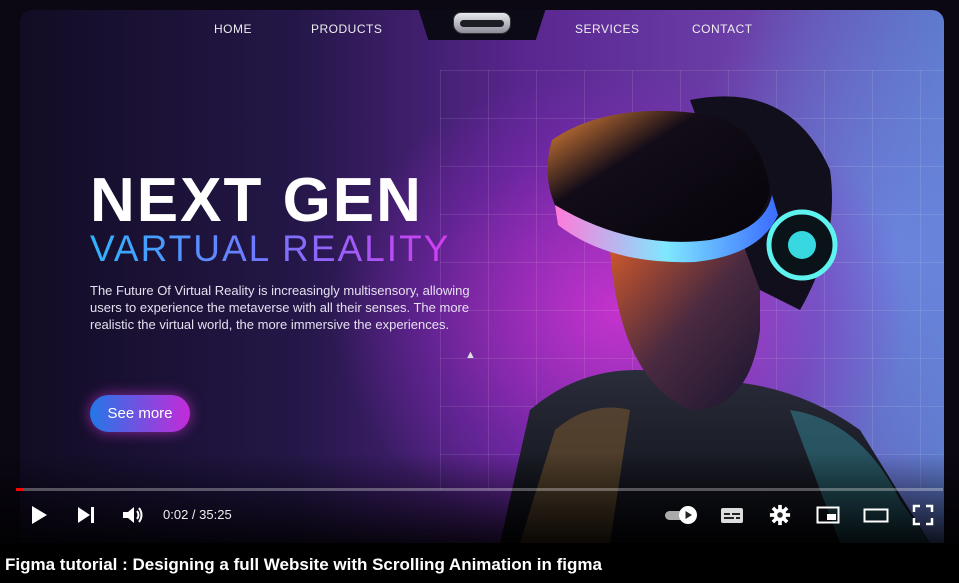 This screenshot has width=959, height=583. I want to click on nav-home: HOME, so click(233, 29).